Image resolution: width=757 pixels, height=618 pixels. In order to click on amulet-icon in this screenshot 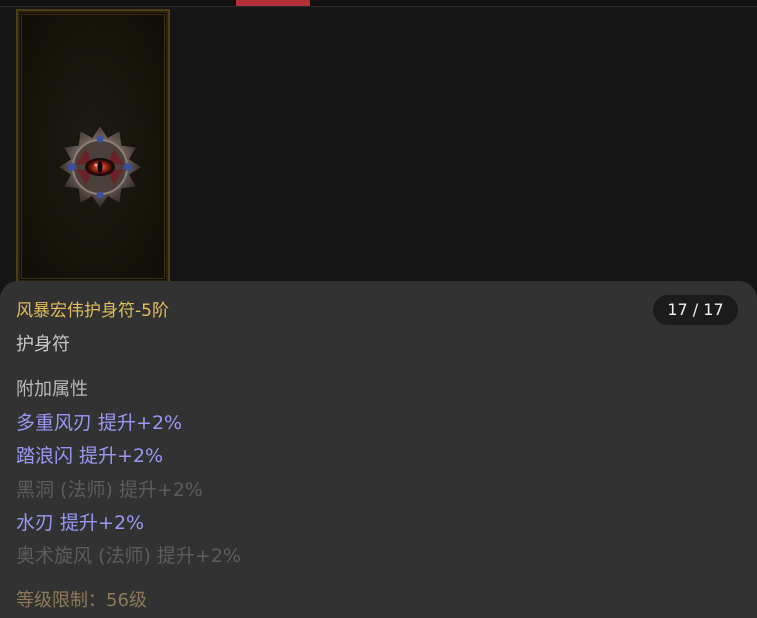, I will do `click(100, 167)`.